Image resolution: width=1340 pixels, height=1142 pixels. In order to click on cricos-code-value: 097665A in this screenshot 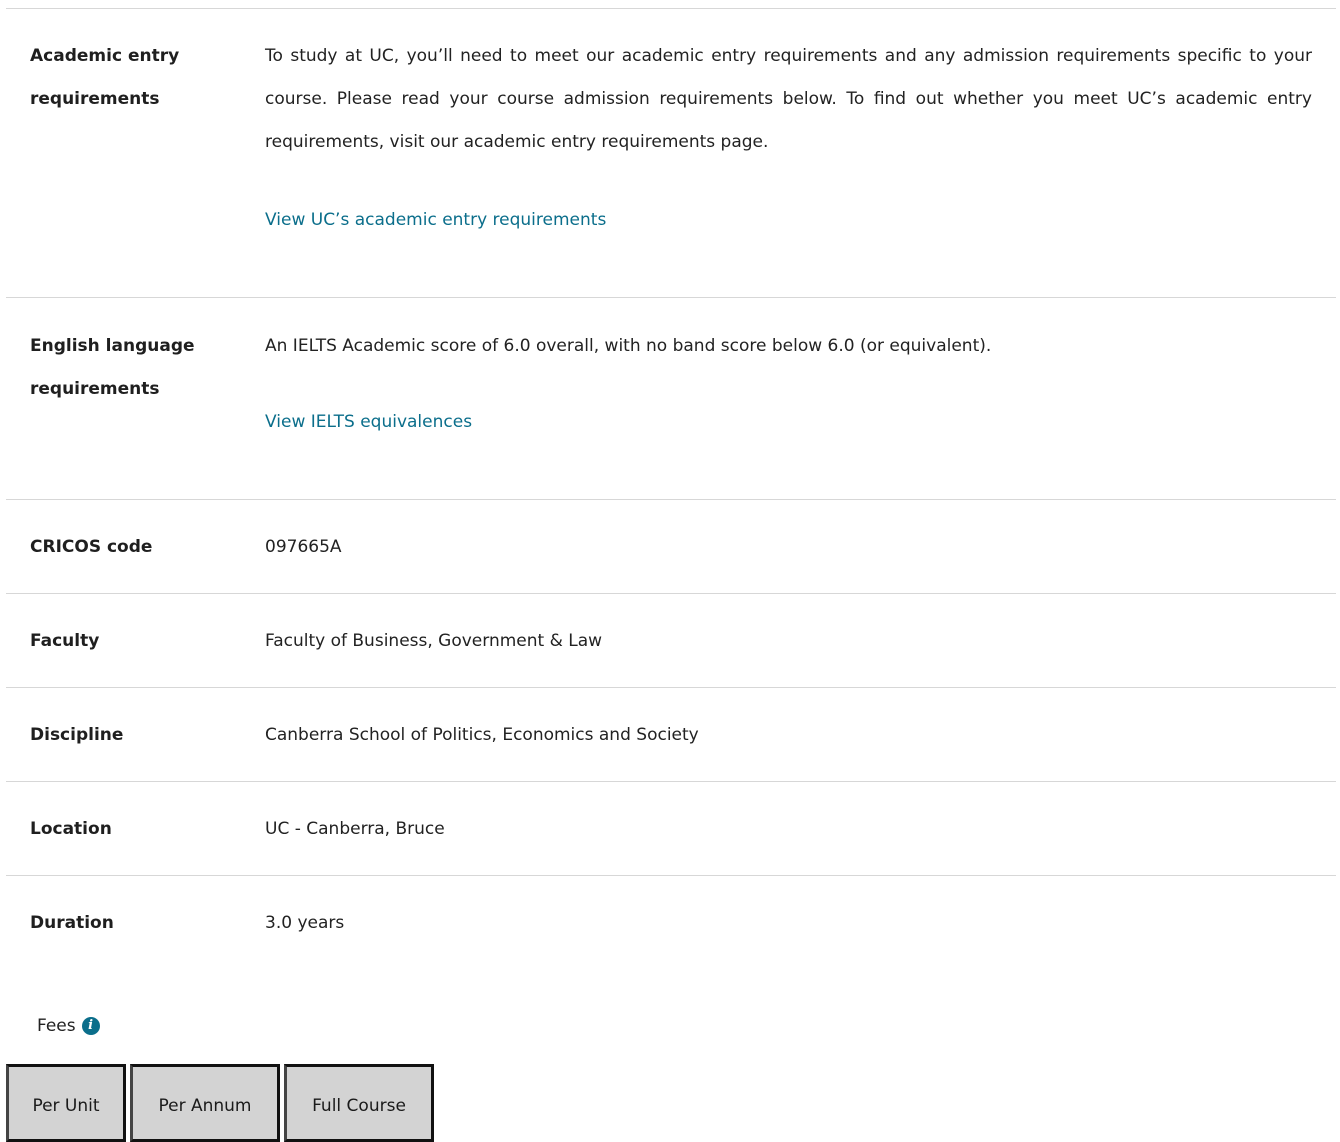, I will do `click(303, 547)`.